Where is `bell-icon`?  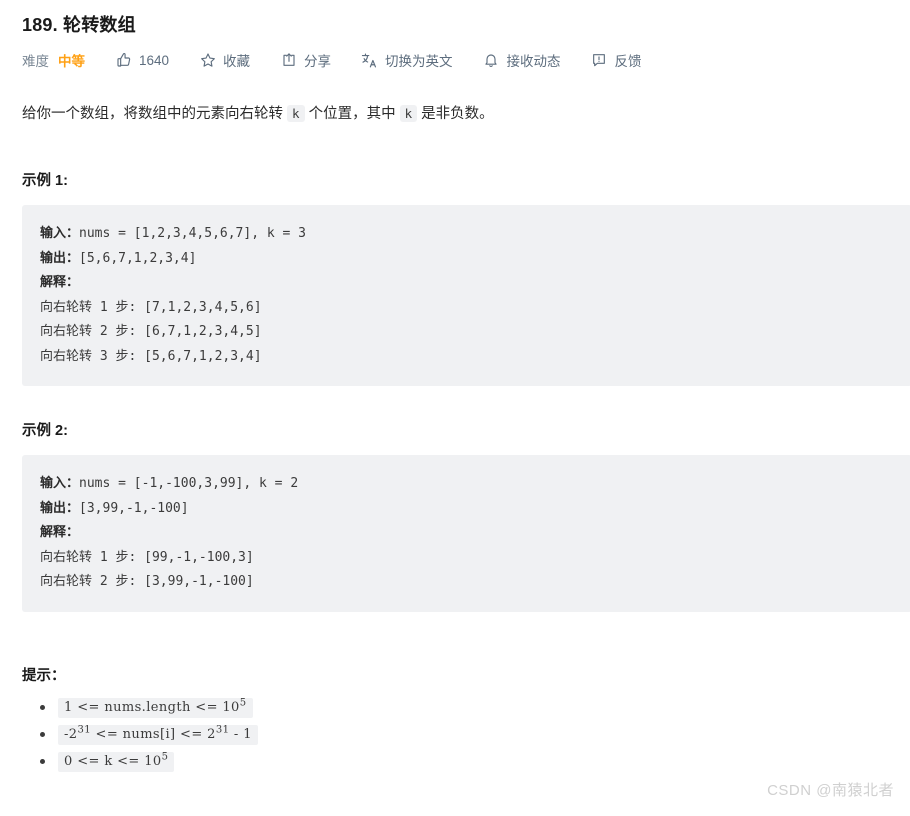
bell-icon is located at coordinates (491, 60).